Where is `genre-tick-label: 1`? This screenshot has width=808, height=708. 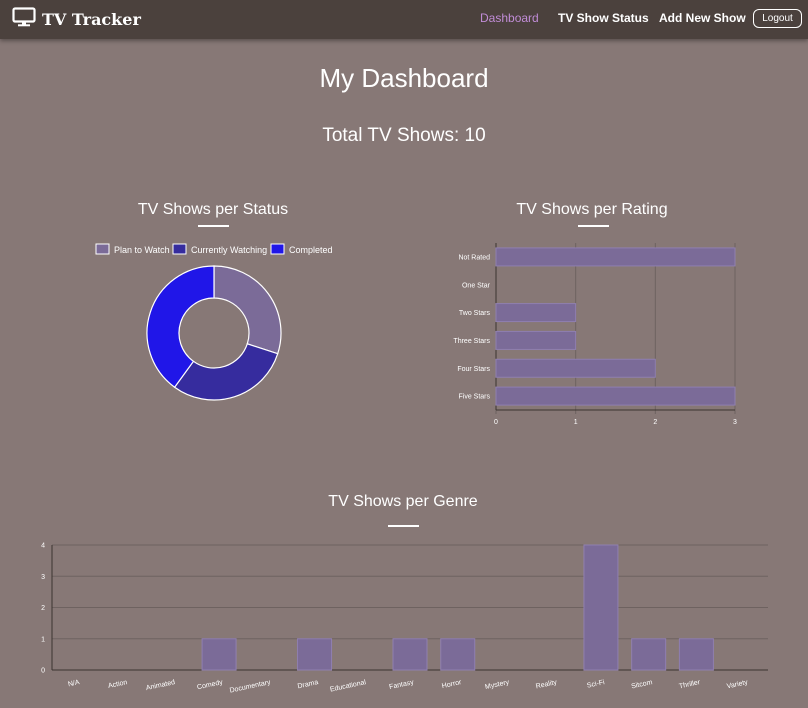
genre-tick-label: 1 is located at coordinates (43, 639).